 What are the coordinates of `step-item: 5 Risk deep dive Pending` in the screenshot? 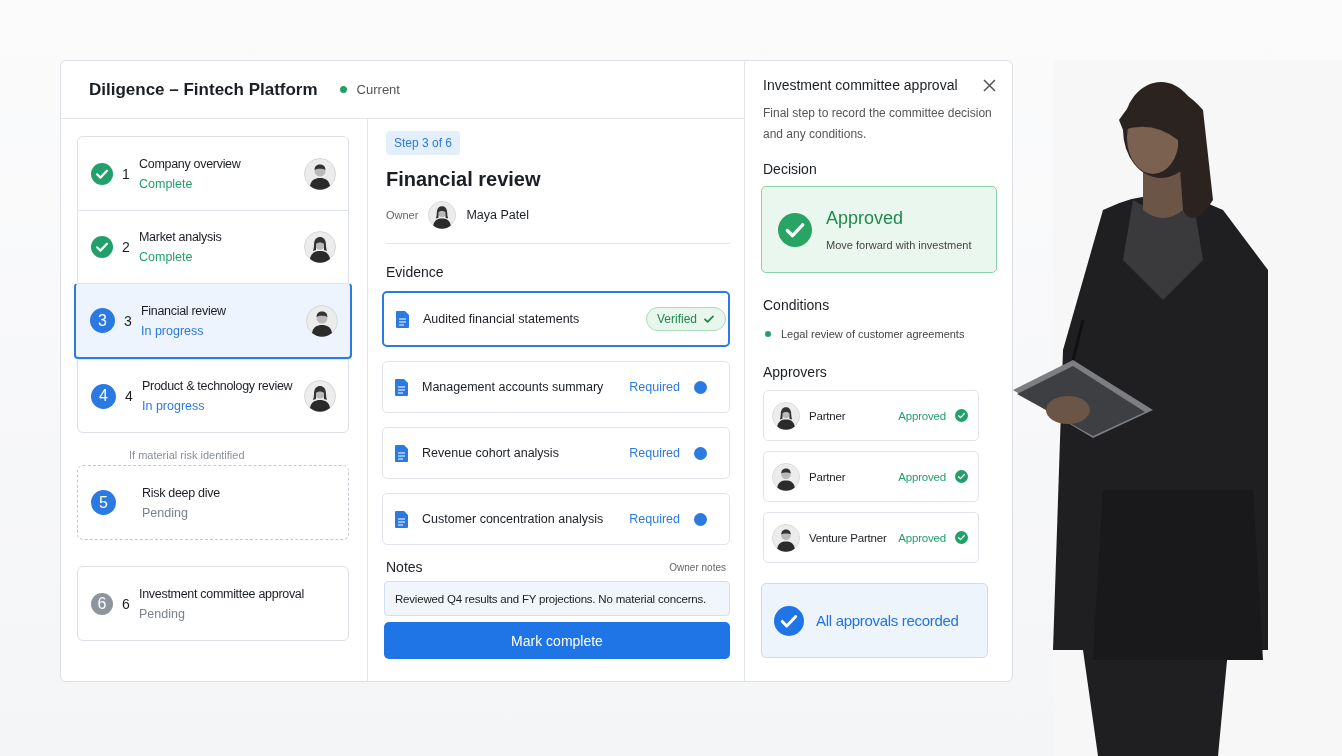 It's located at (213, 502).